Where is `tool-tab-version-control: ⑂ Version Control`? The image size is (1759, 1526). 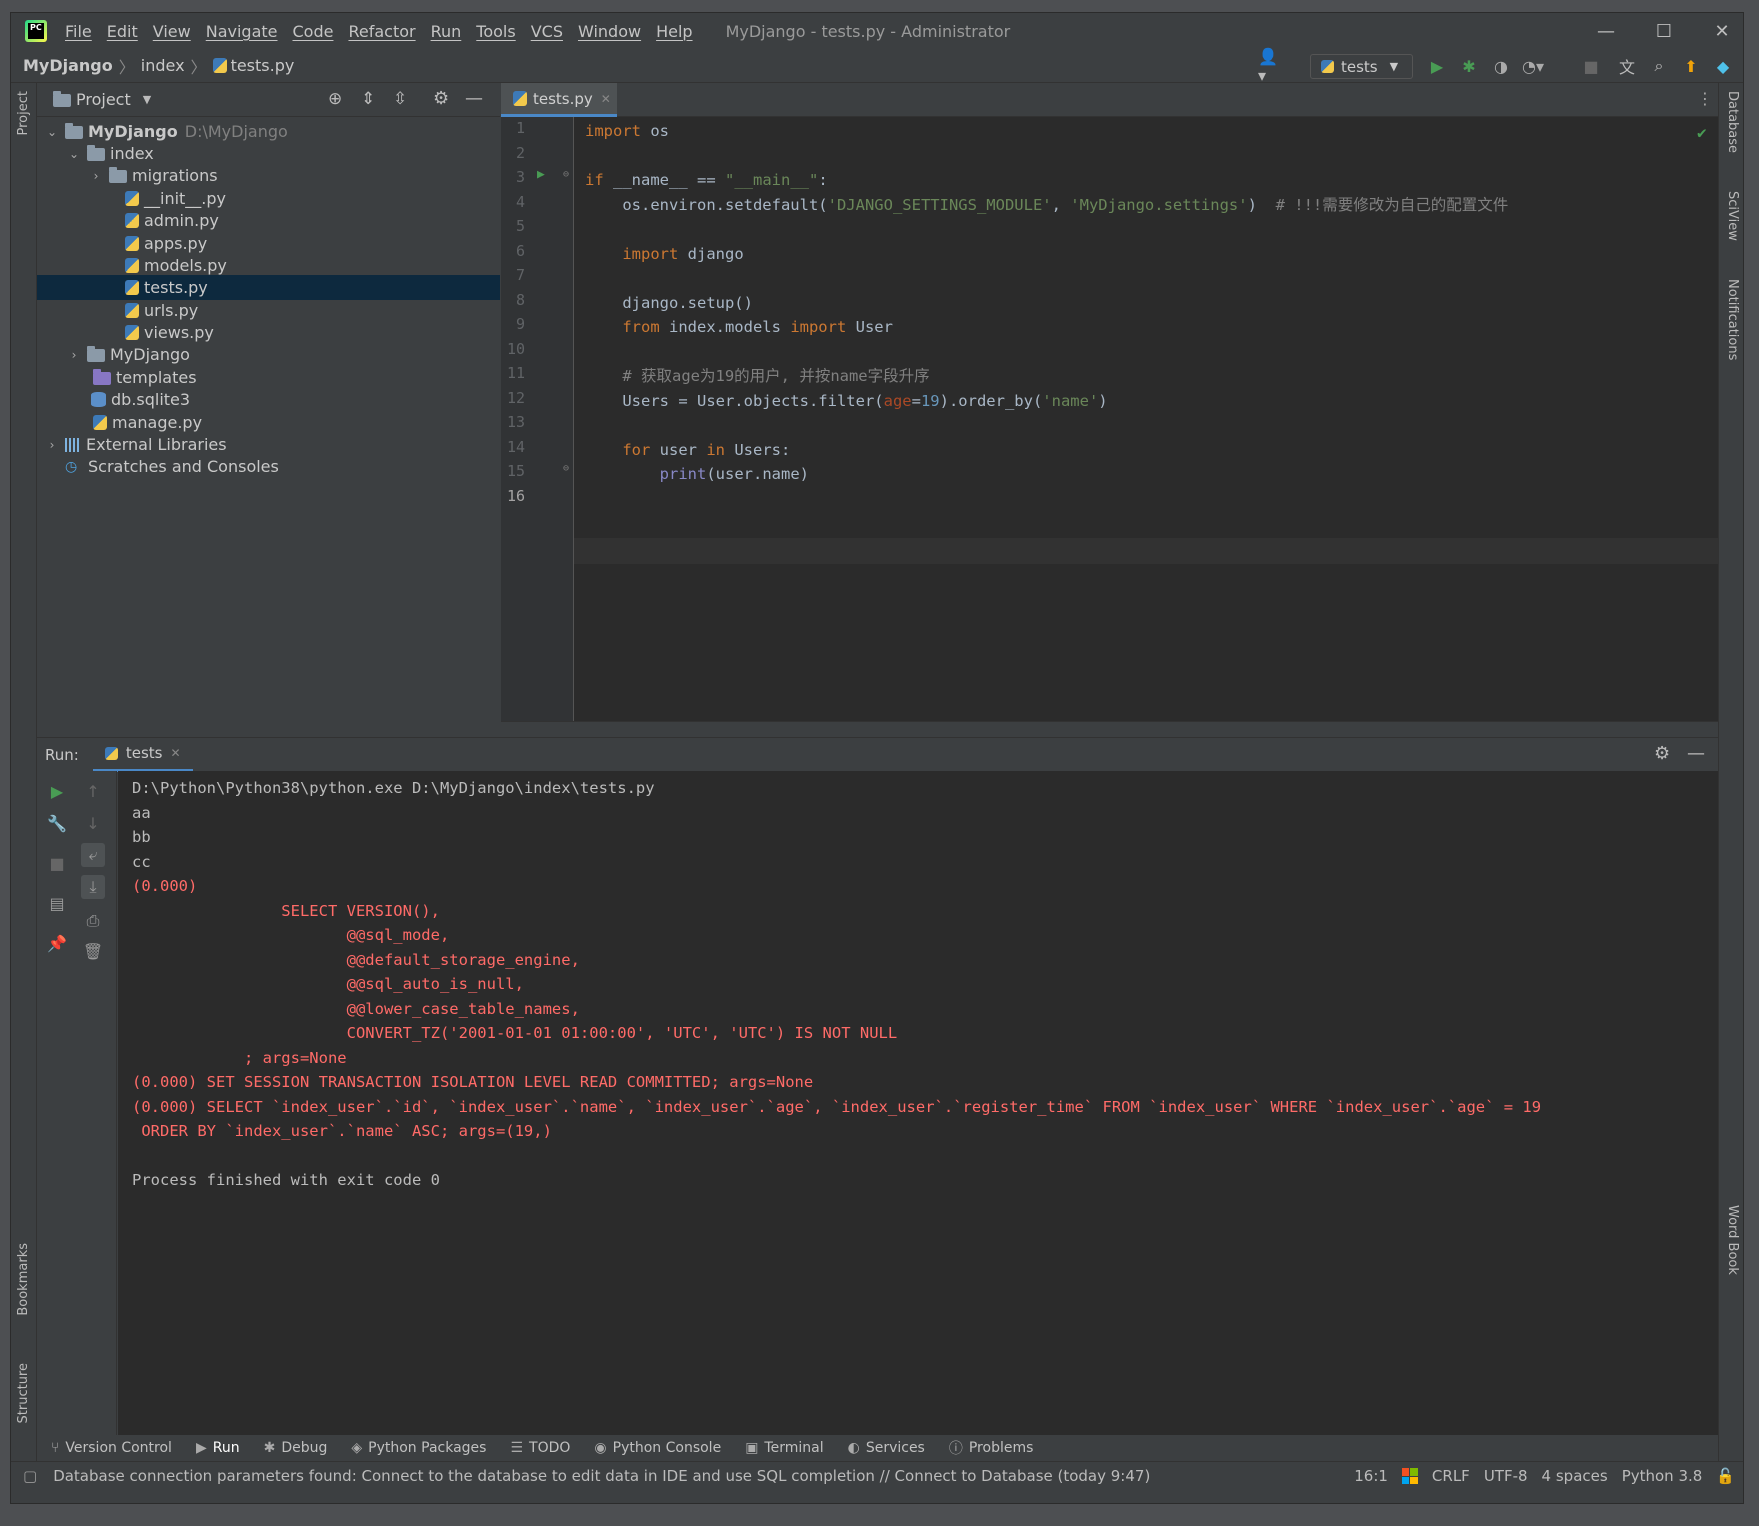
tool-tab-version-control: ⑂ Version Control is located at coordinates (111, 1448).